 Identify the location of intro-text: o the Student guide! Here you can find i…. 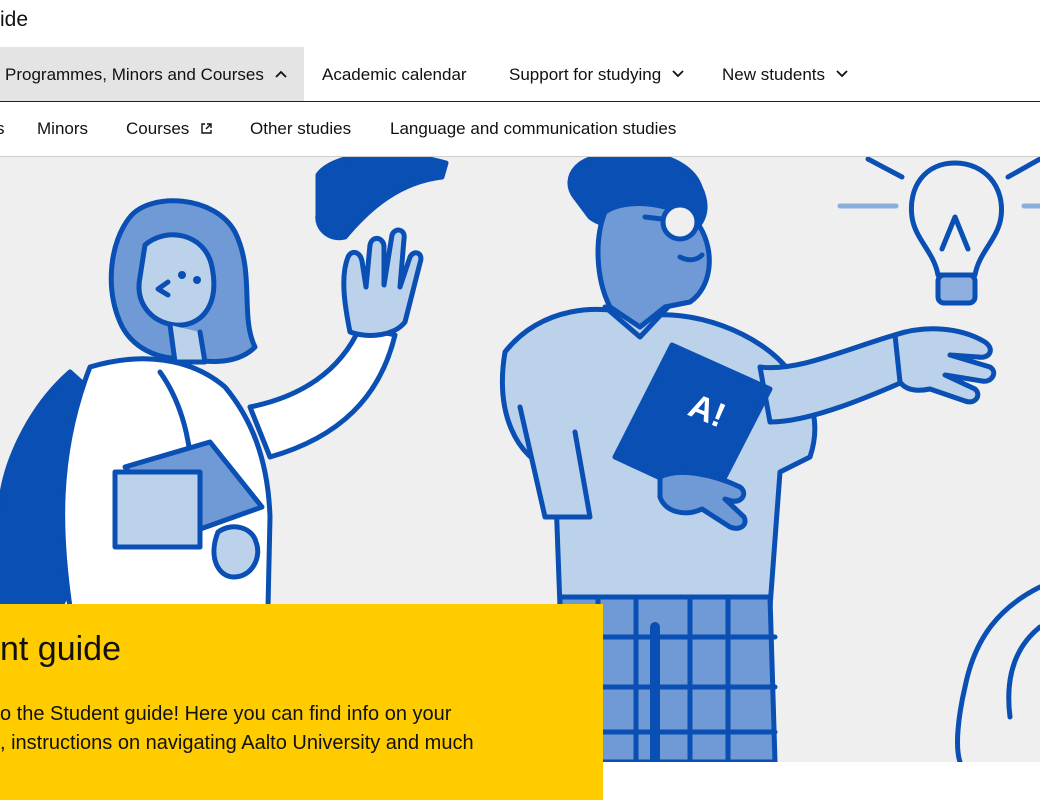
(237, 729).